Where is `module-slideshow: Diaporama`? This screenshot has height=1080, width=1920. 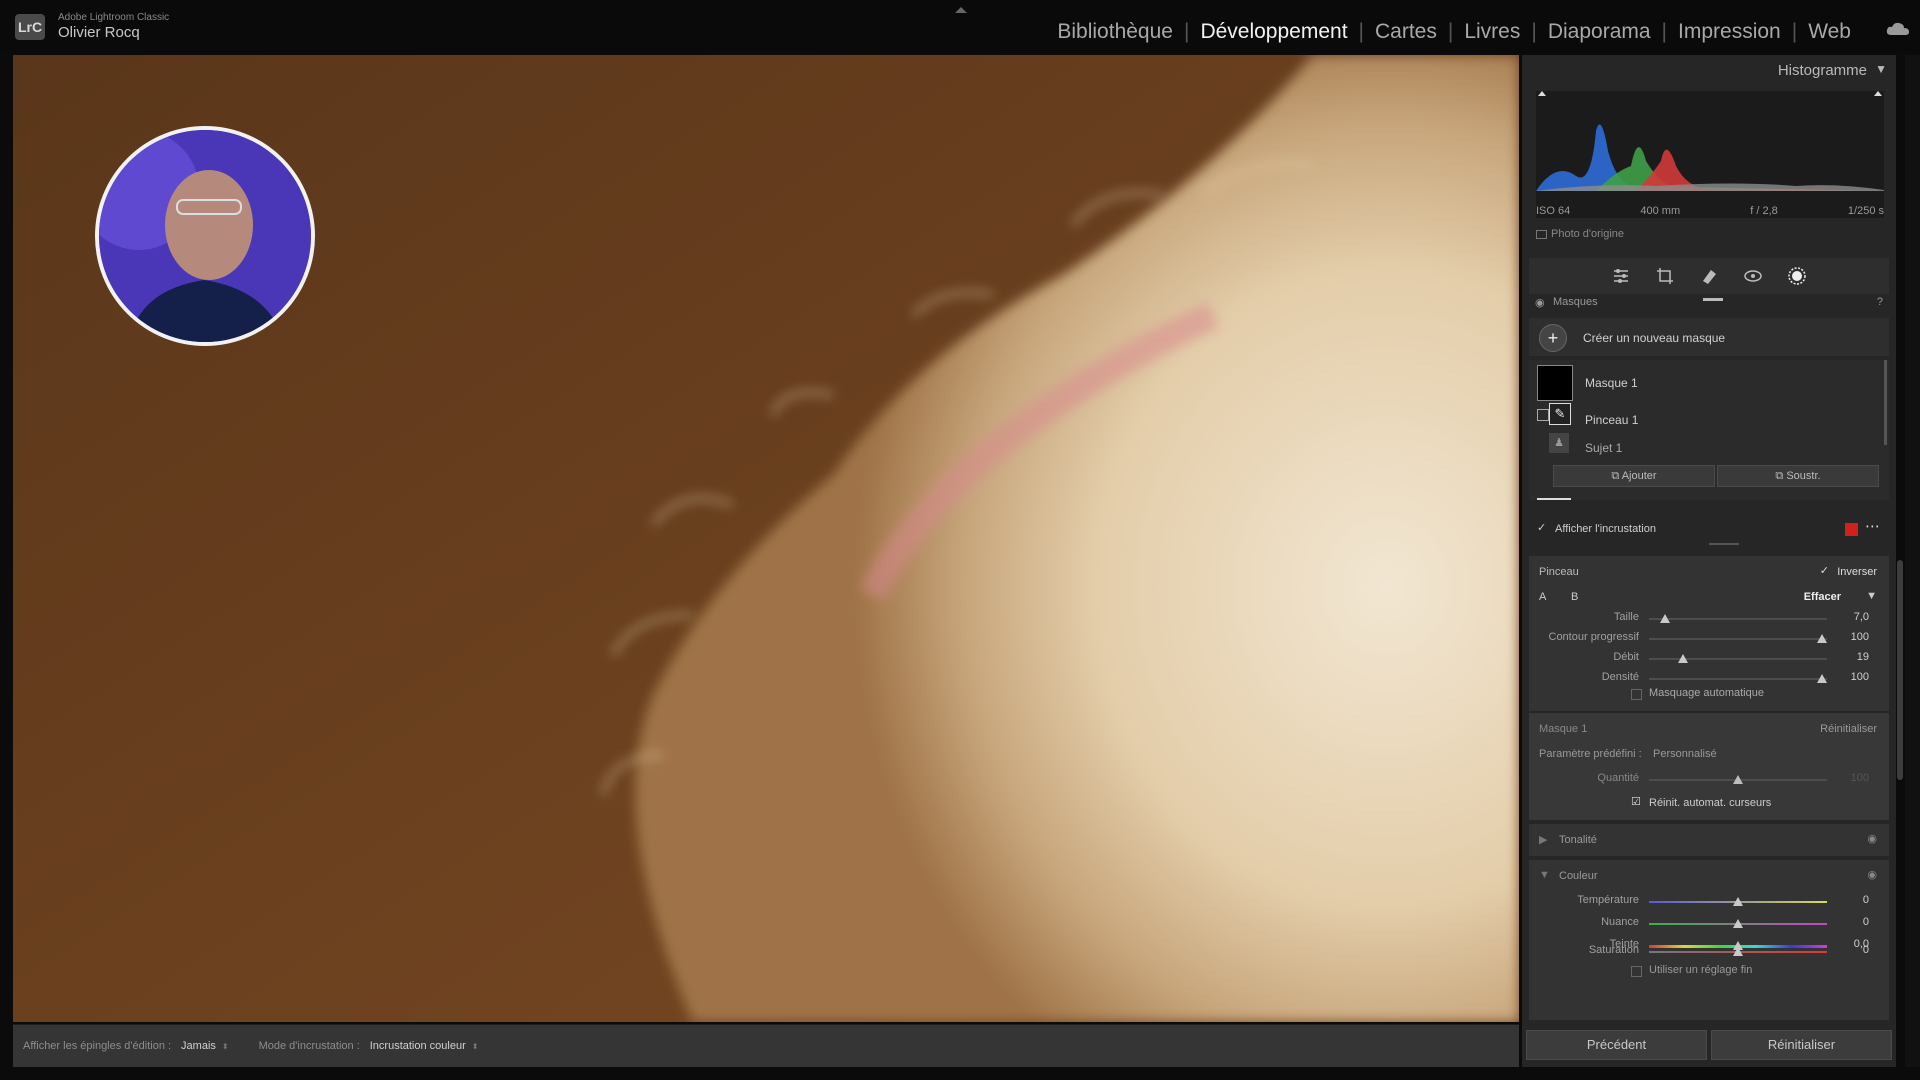 module-slideshow: Diaporama is located at coordinates (1599, 32).